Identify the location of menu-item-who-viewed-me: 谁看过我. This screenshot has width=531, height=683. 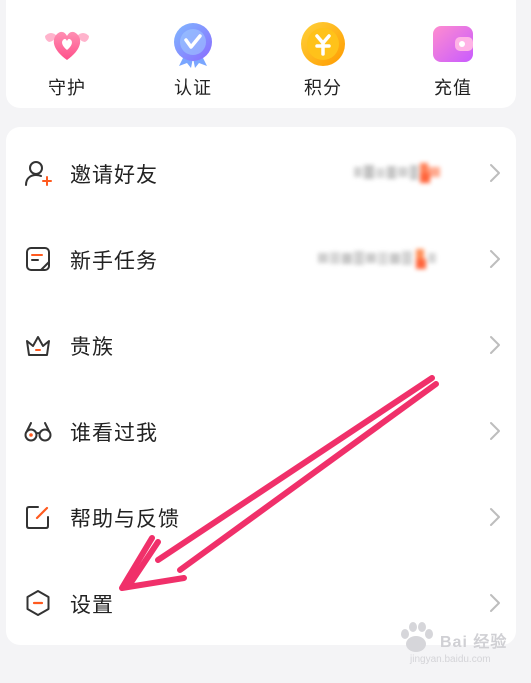
(261, 431).